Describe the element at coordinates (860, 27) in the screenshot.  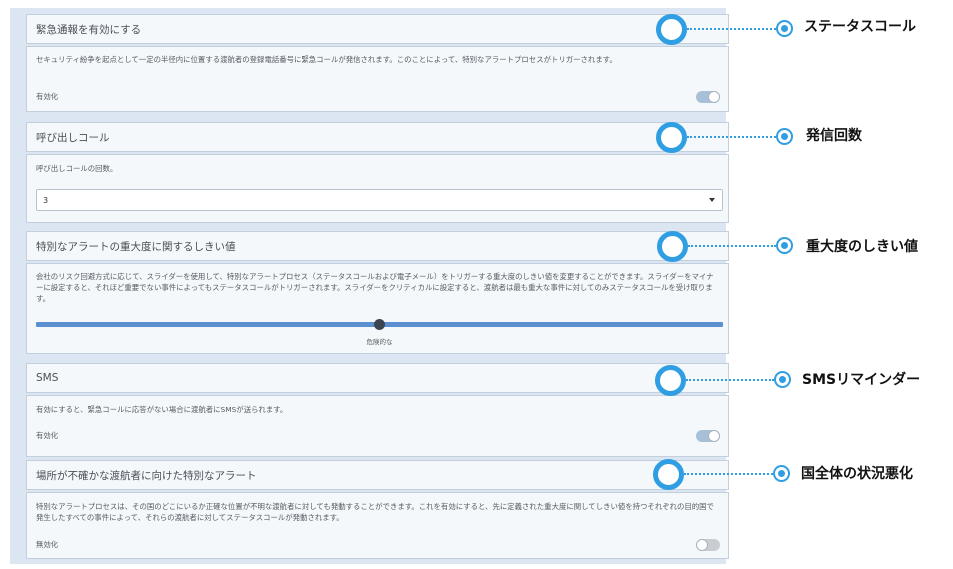
I see `annotation-status-call: ステータスコール` at that location.